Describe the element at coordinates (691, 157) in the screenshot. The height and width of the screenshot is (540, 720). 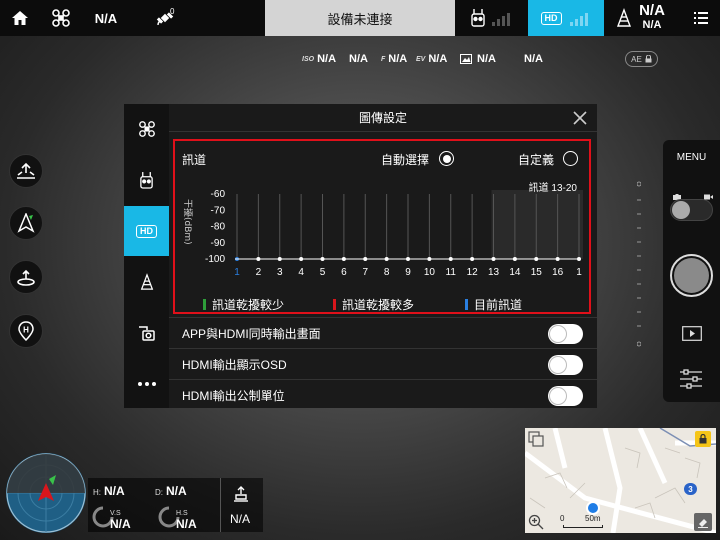
I see `menu-button: MENU` at that location.